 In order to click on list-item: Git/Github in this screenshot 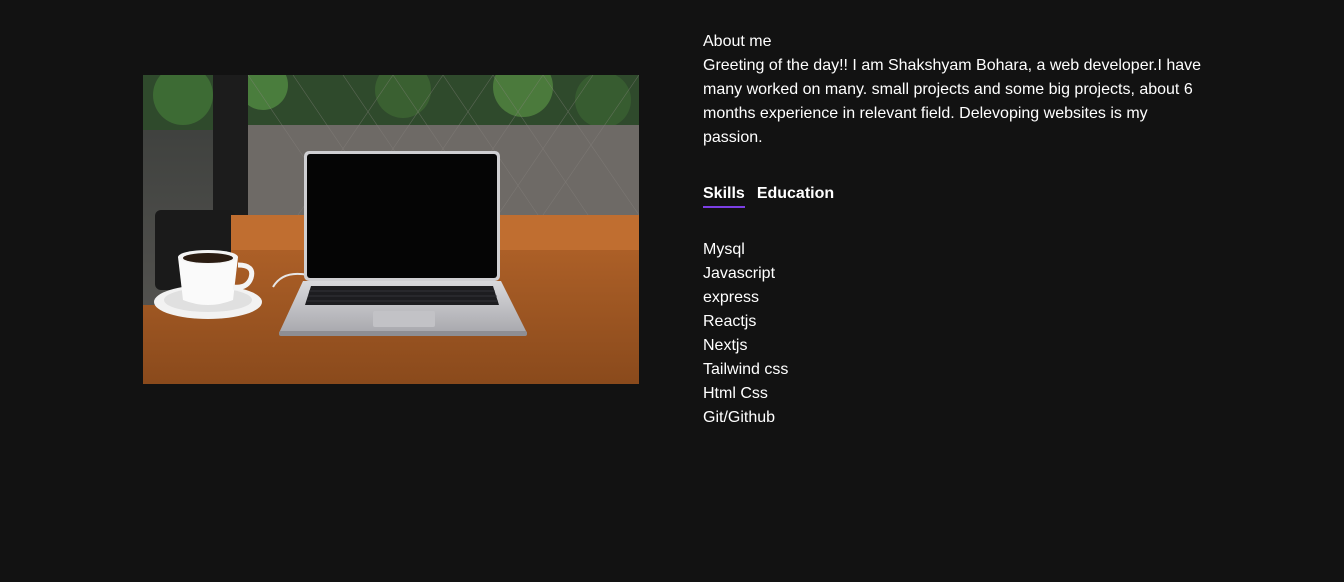, I will do `click(739, 417)`.